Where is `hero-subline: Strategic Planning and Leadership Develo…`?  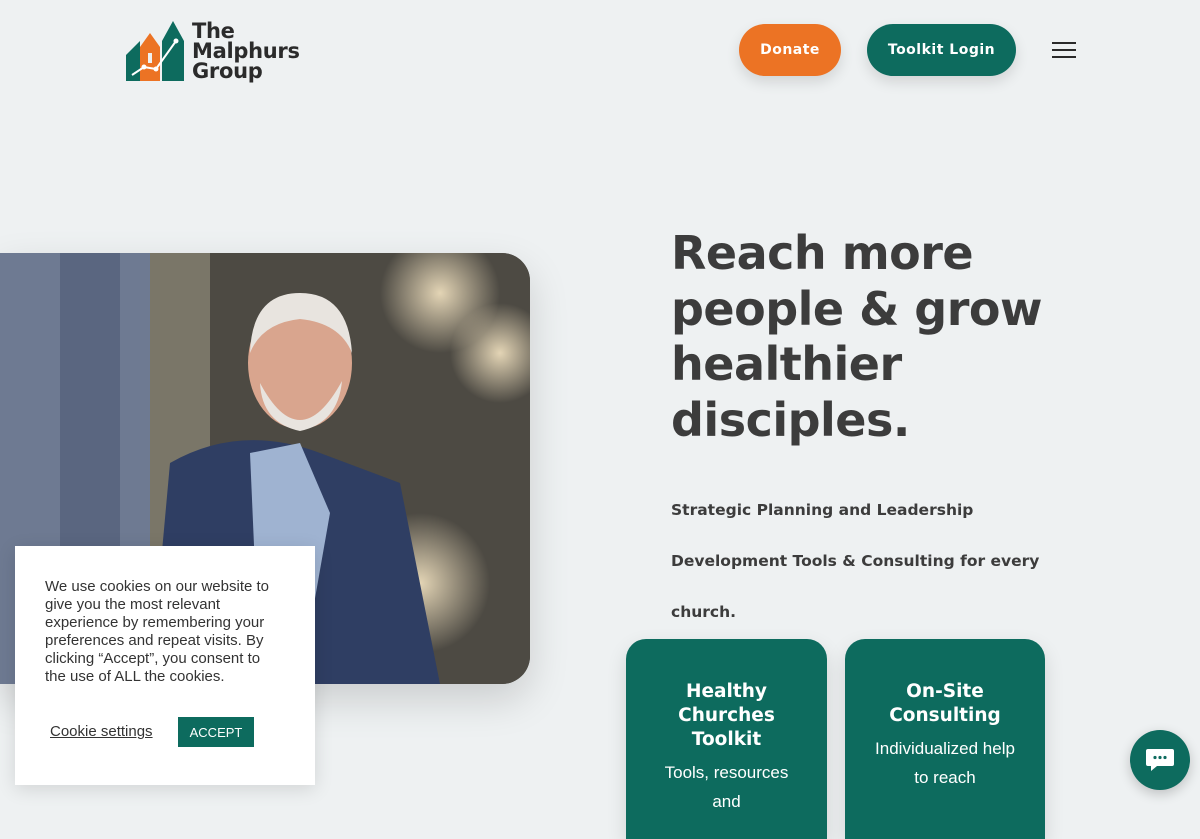 hero-subline: Strategic Planning and Leadership Develo… is located at coordinates (855, 561).